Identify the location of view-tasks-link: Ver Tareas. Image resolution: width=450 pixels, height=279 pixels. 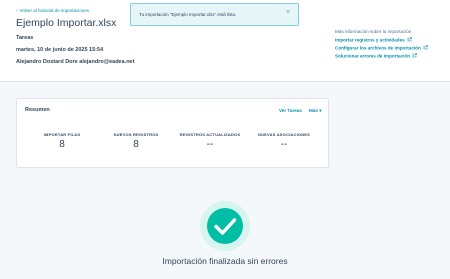
(290, 110).